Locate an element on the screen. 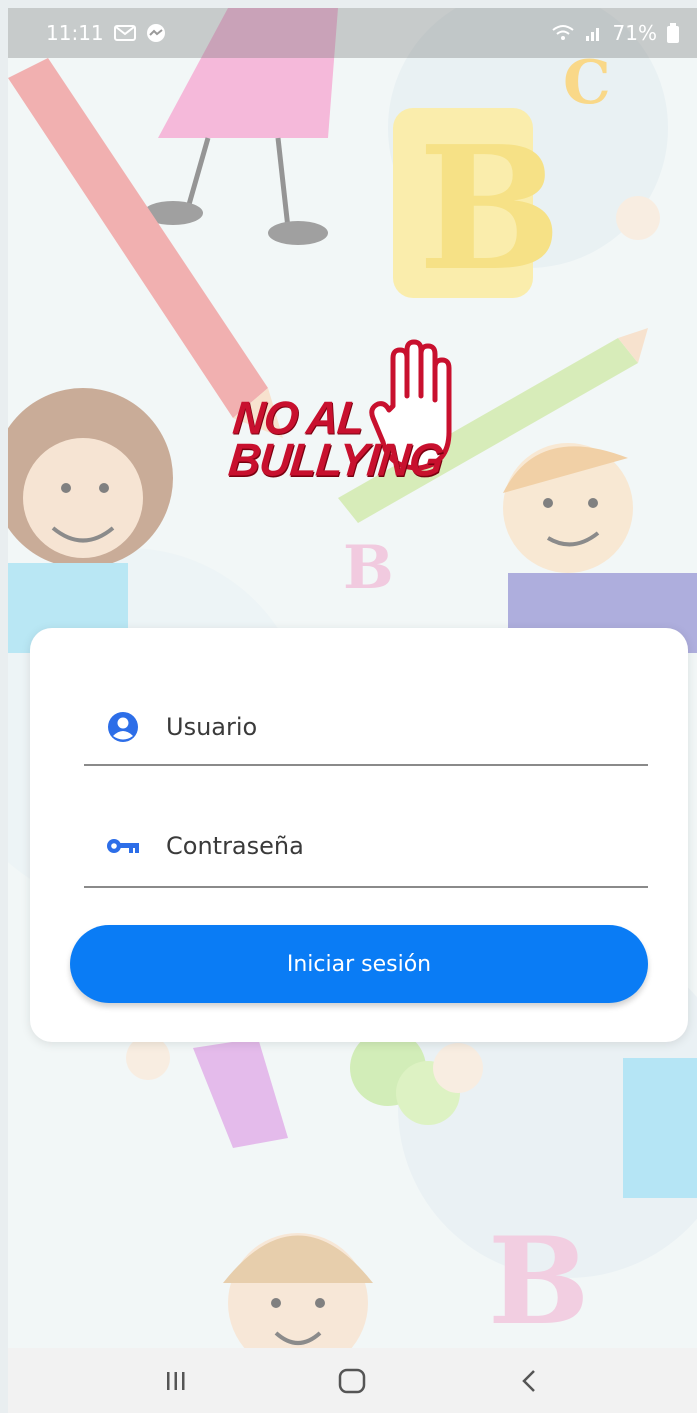  logo-text: NO AL BULLYING is located at coordinates (337, 439).